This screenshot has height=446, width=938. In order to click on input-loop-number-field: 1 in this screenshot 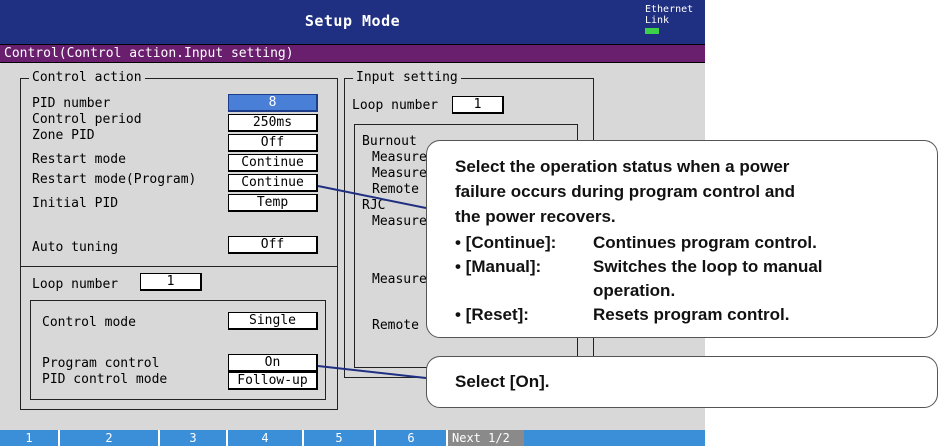, I will do `click(478, 105)`.